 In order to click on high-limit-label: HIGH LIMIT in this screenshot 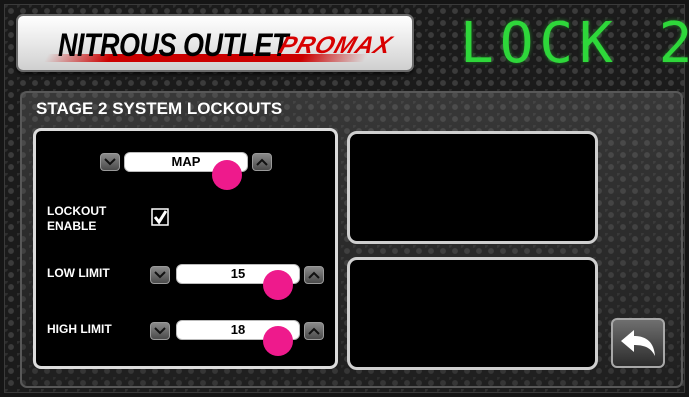, I will do `click(79, 329)`.